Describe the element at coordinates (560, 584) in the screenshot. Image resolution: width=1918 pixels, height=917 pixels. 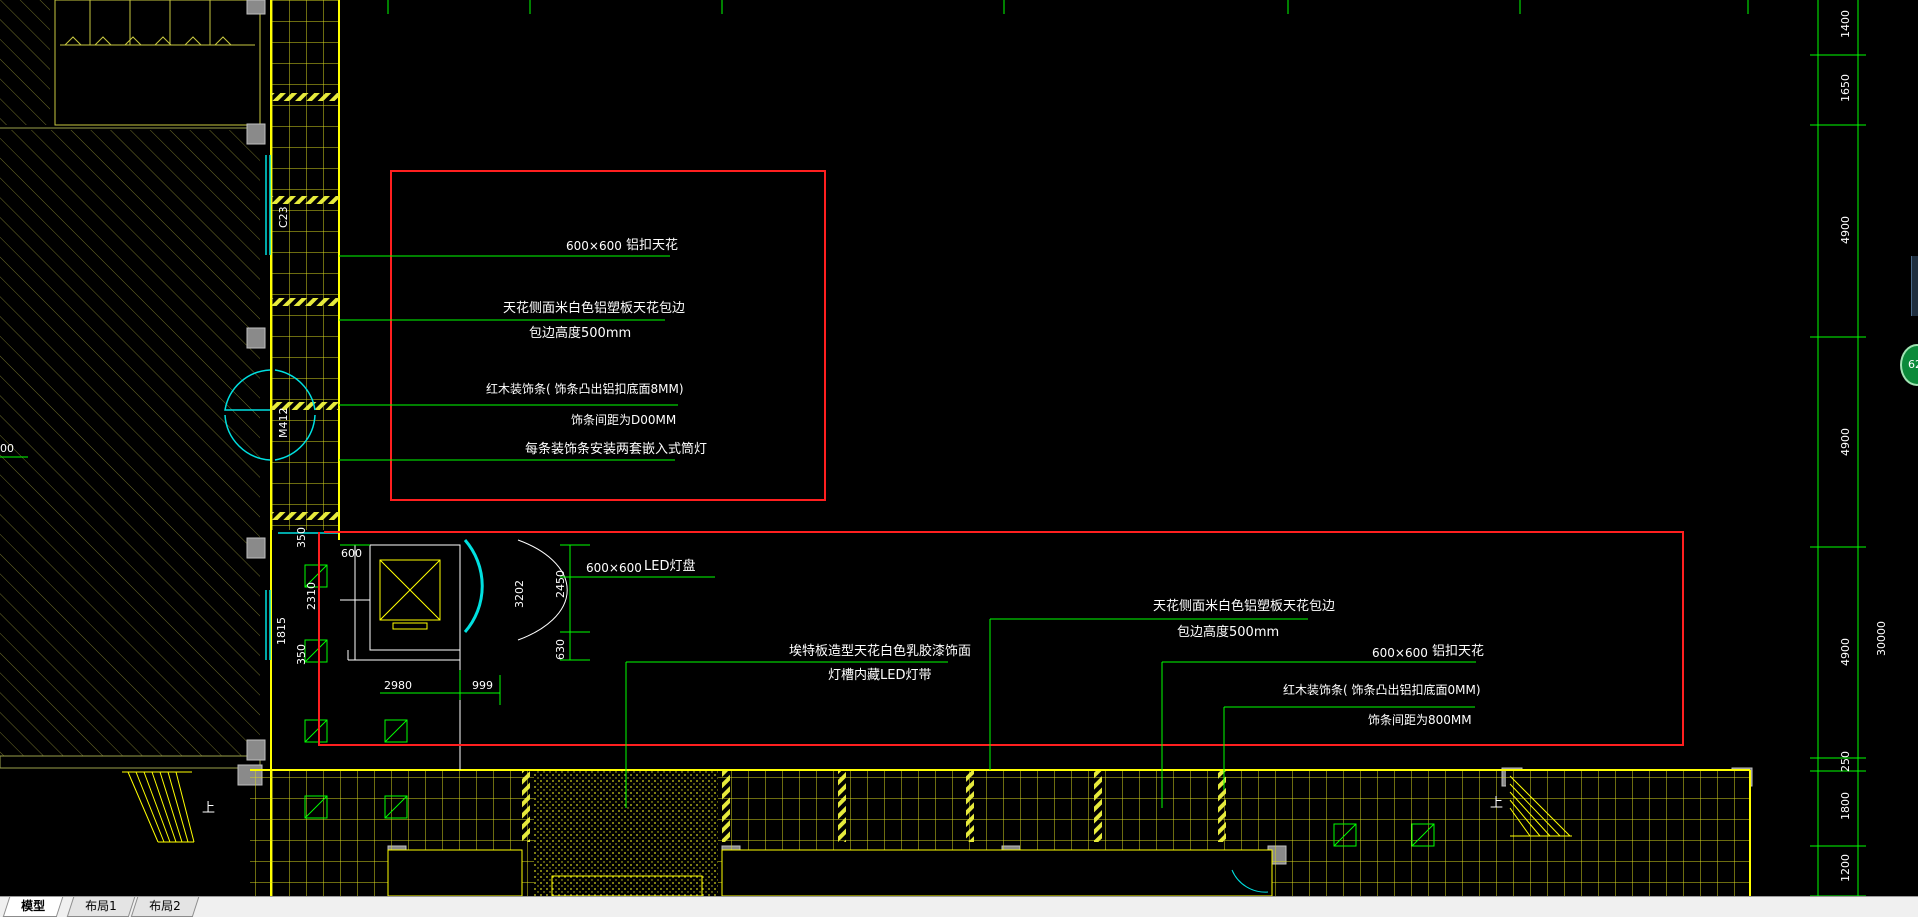
I see `dim-2450: 2450` at that location.